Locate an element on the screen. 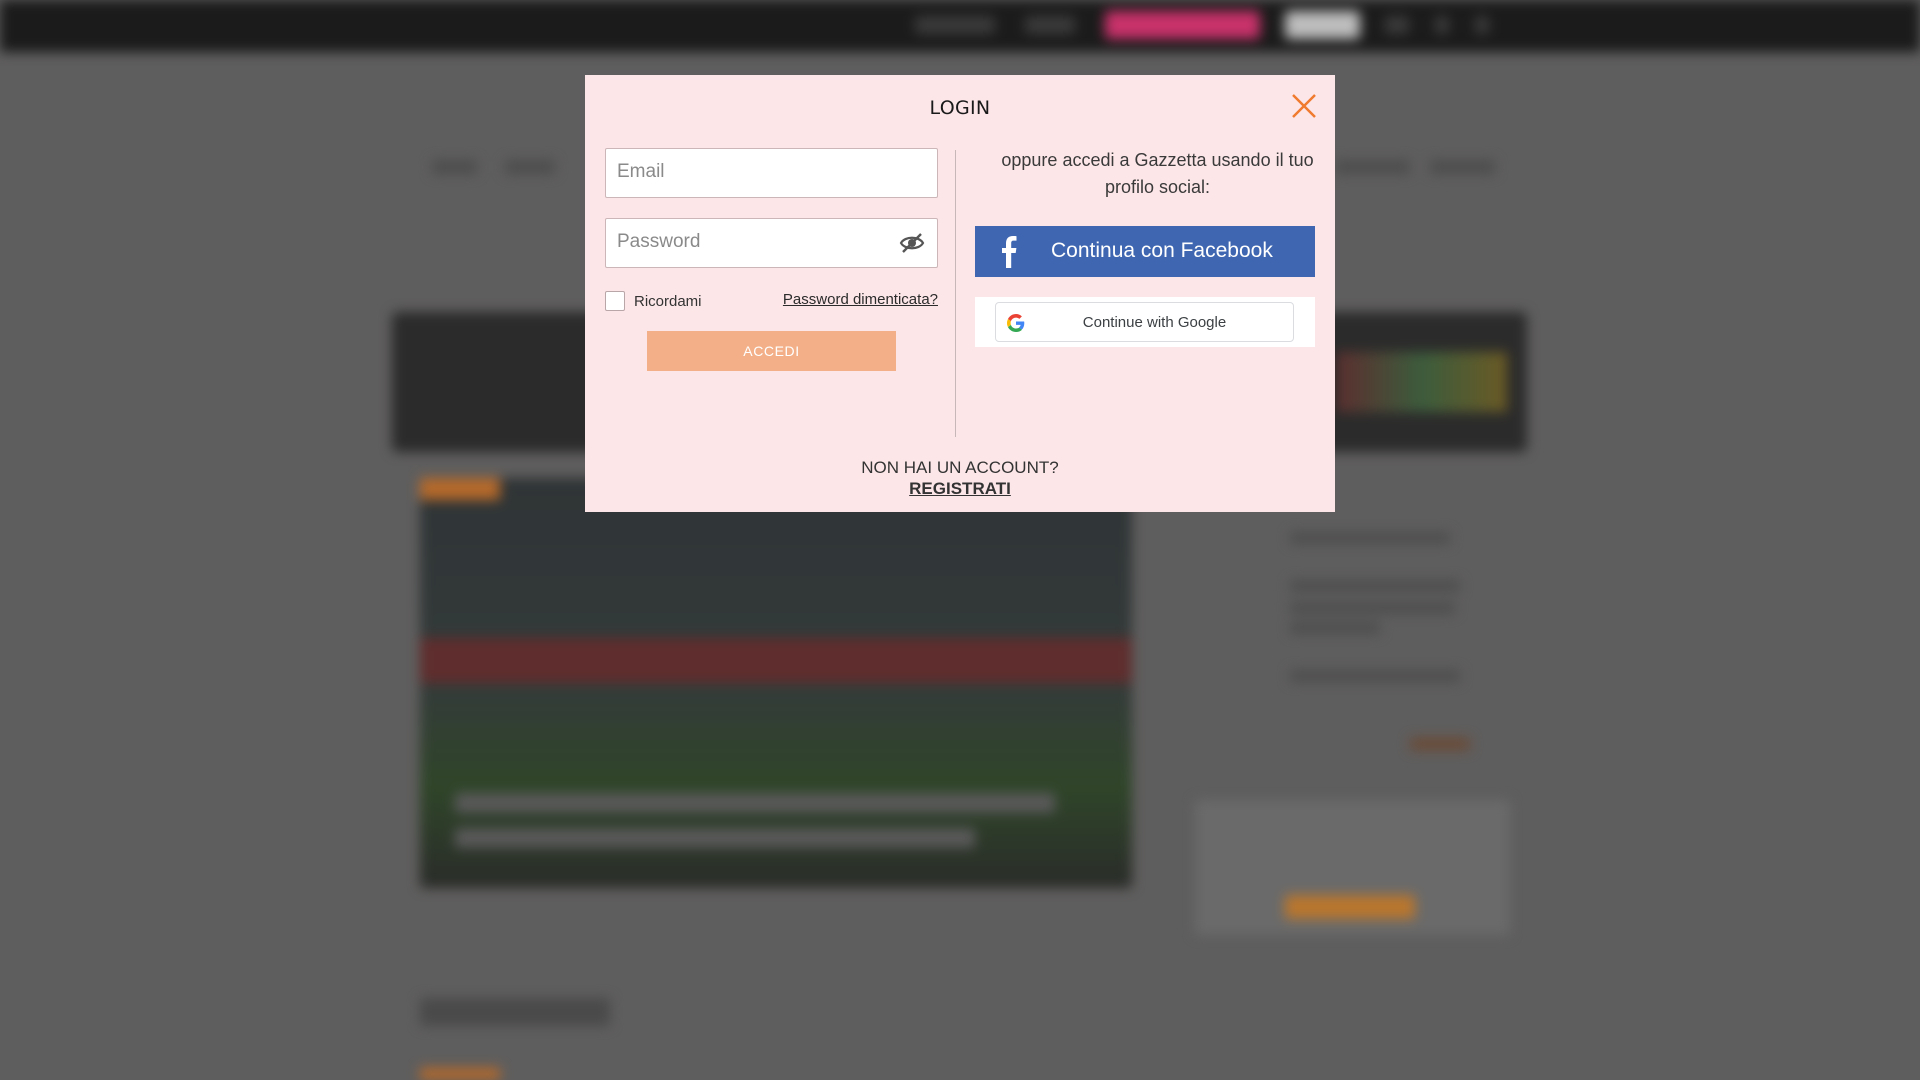 The width and height of the screenshot is (1920, 1080). user-icon is located at coordinates (1397, 25).